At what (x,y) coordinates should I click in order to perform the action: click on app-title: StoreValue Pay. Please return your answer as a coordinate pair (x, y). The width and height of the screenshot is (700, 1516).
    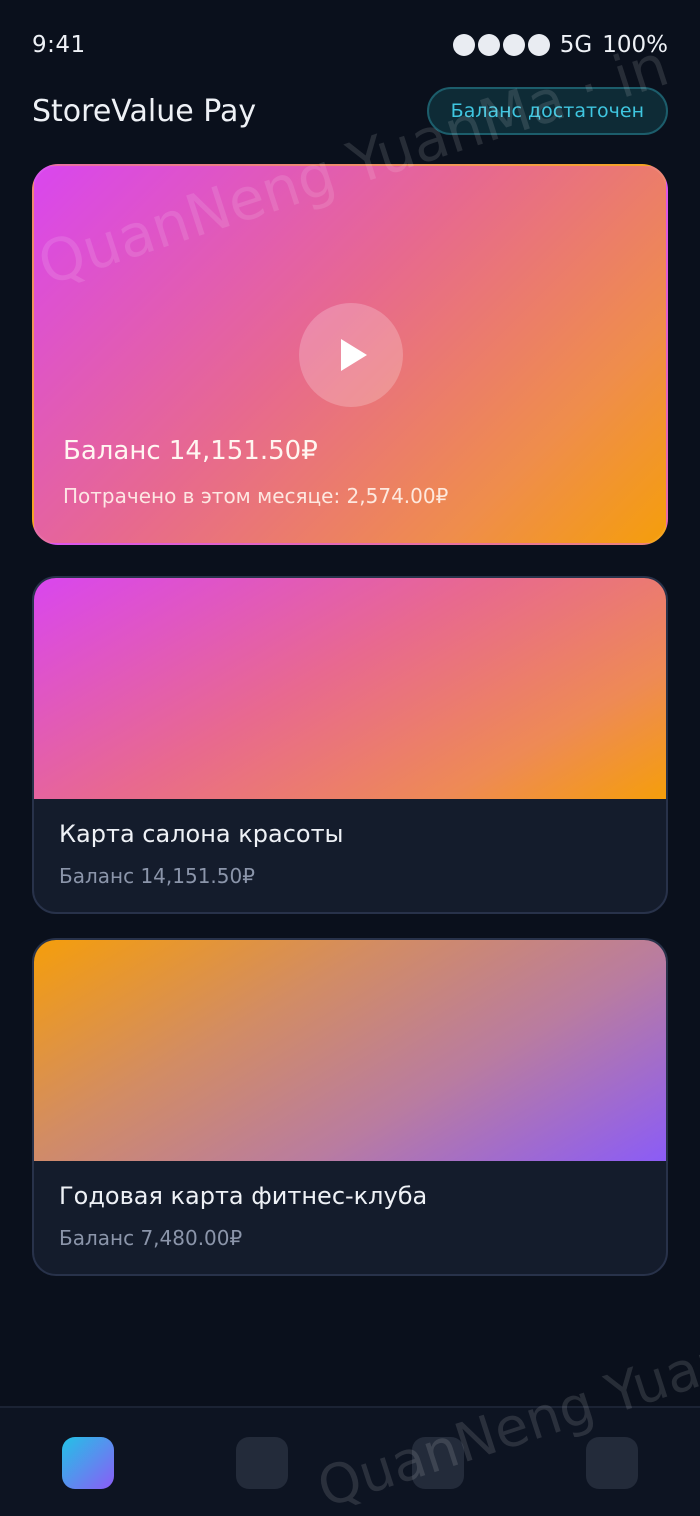
    Looking at the image, I should click on (144, 111).